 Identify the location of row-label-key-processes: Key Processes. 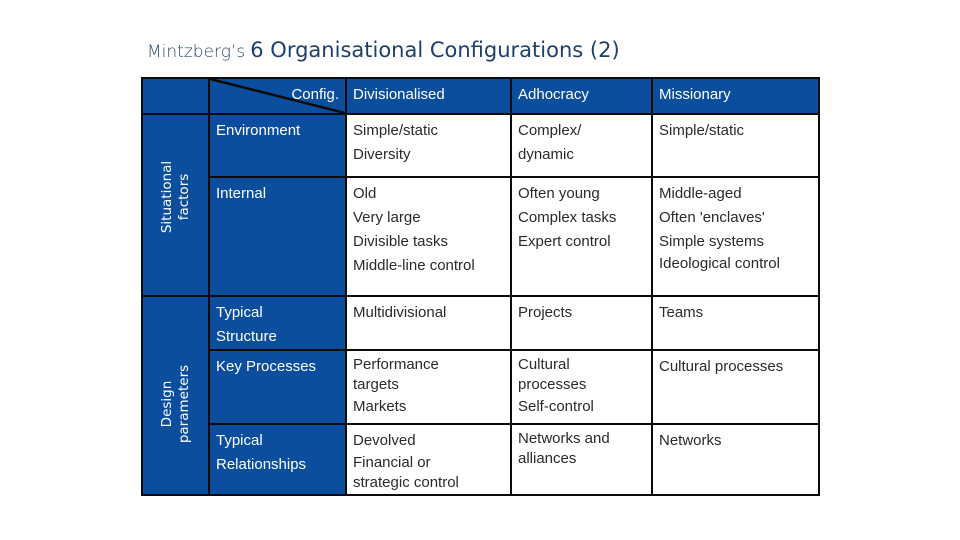
(277, 387).